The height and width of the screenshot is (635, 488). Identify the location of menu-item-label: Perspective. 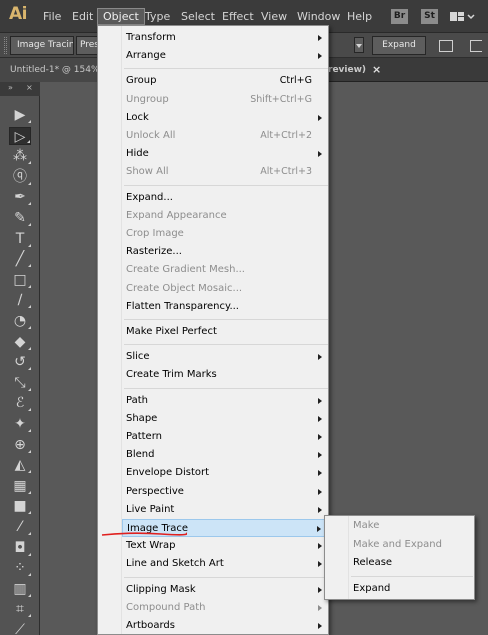
(155, 491).